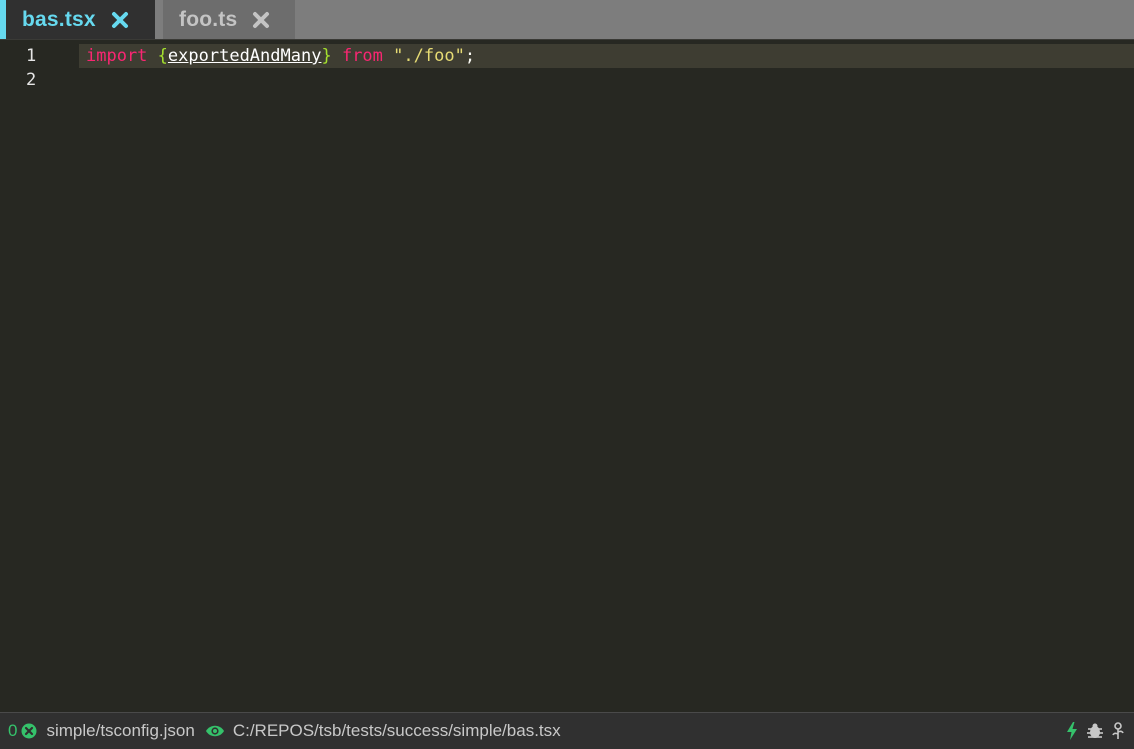 The height and width of the screenshot is (749, 1134). What do you see at coordinates (1095, 731) in the screenshot?
I see `bug-icon` at bounding box center [1095, 731].